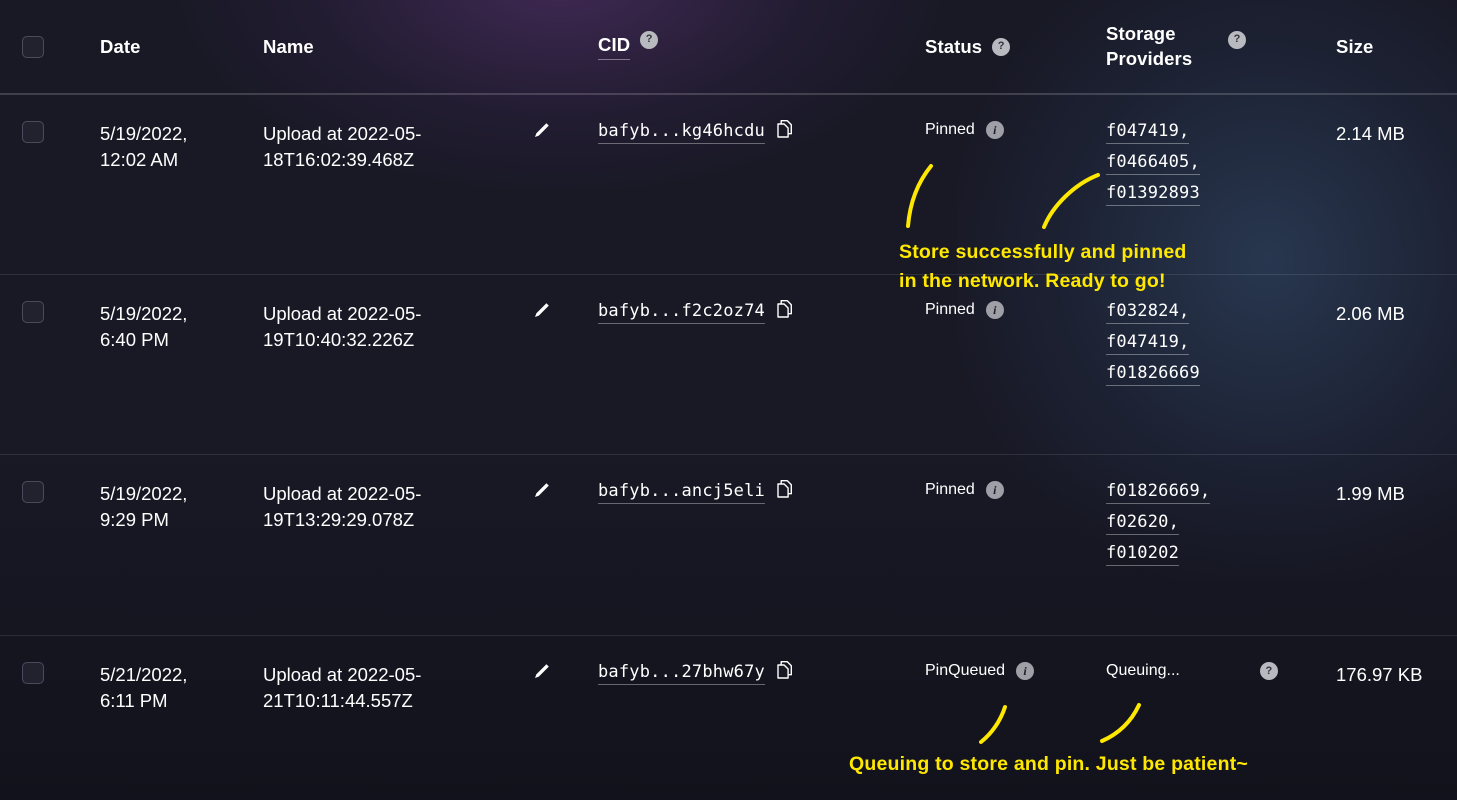 The height and width of the screenshot is (800, 1457). Describe the element at coordinates (1221, 492) in the screenshot. I see `storage-provider-item: f01826669,` at that location.